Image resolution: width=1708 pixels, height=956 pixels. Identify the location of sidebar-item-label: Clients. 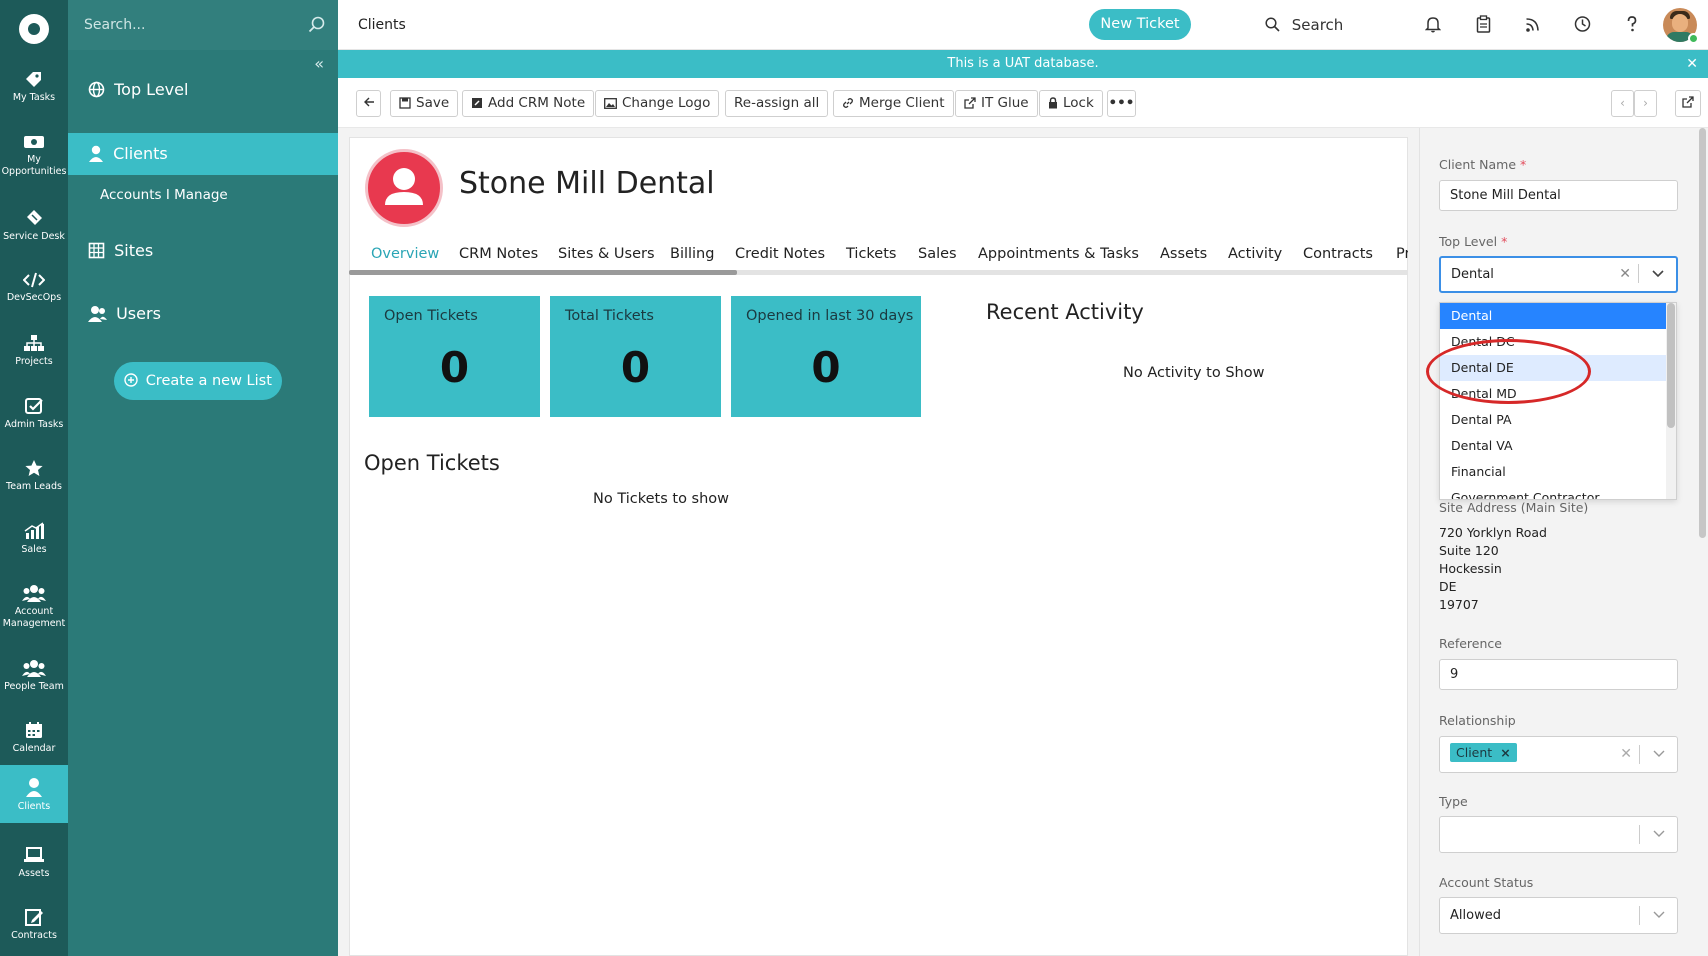
(140, 153).